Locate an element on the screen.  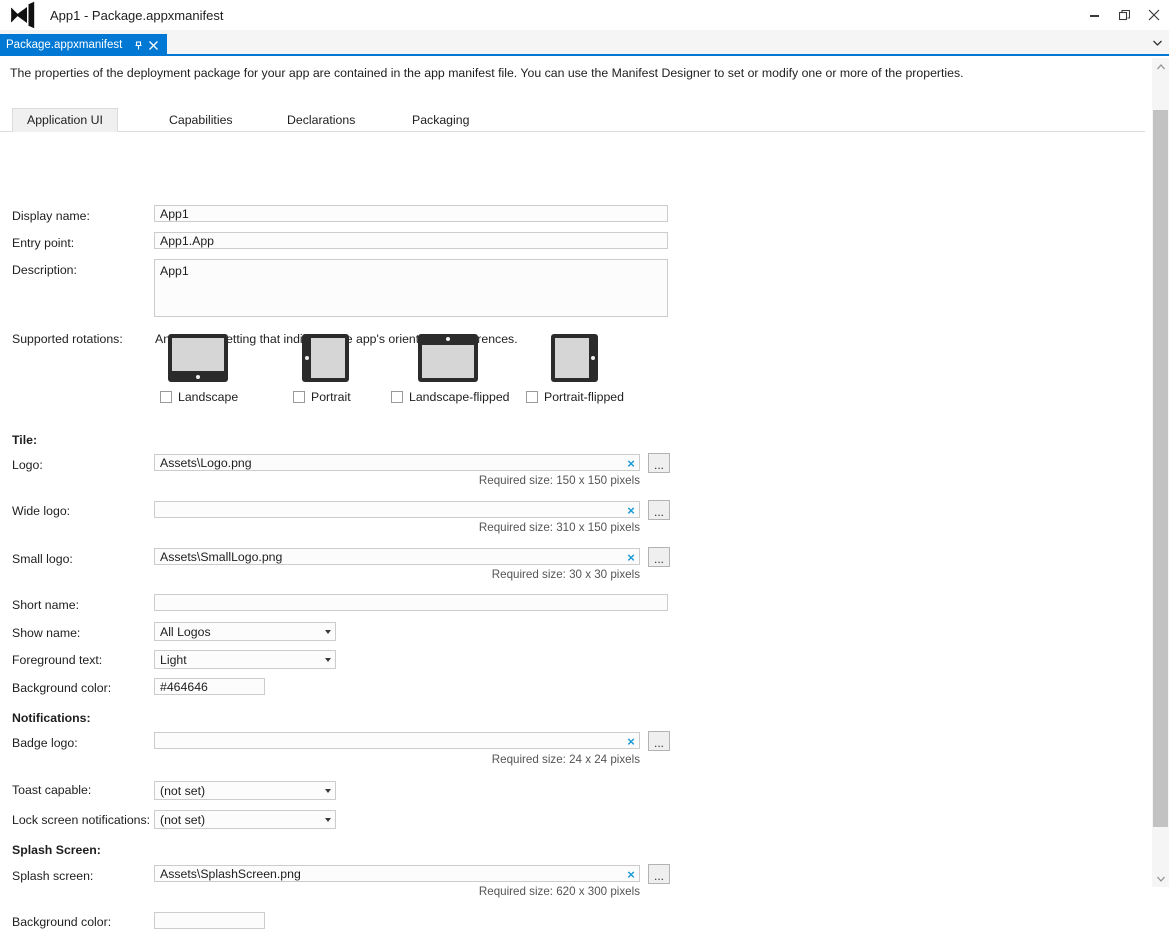
rotation-checkbox-portrait: Portrait is located at coordinates (322, 397).